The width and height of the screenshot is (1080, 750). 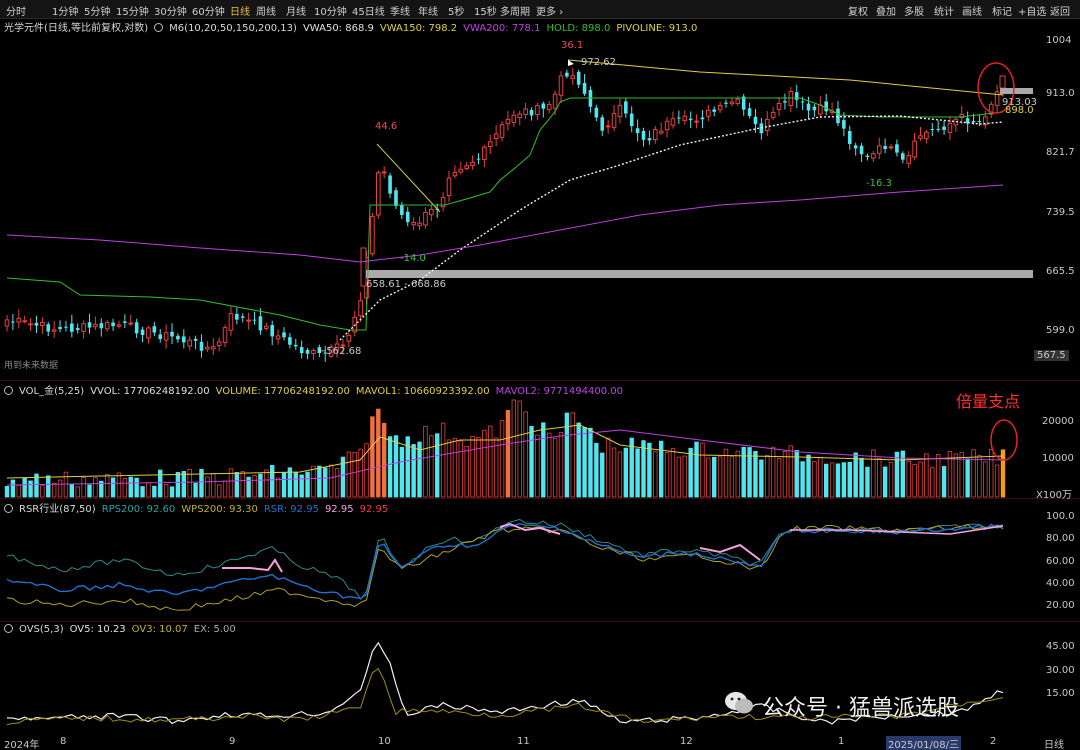 I want to click on ovs-y-tick: 15.00, so click(x=1060, y=693).